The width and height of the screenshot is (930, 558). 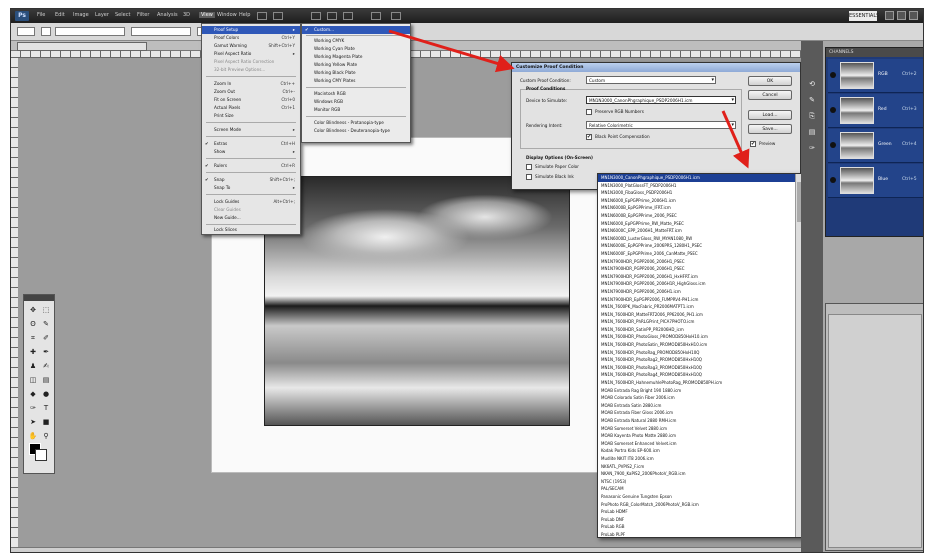 I want to click on profile-list-item: MN1N6000_EpPGPPrime_RW_Matte_PSEC, so click(x=700, y=224).